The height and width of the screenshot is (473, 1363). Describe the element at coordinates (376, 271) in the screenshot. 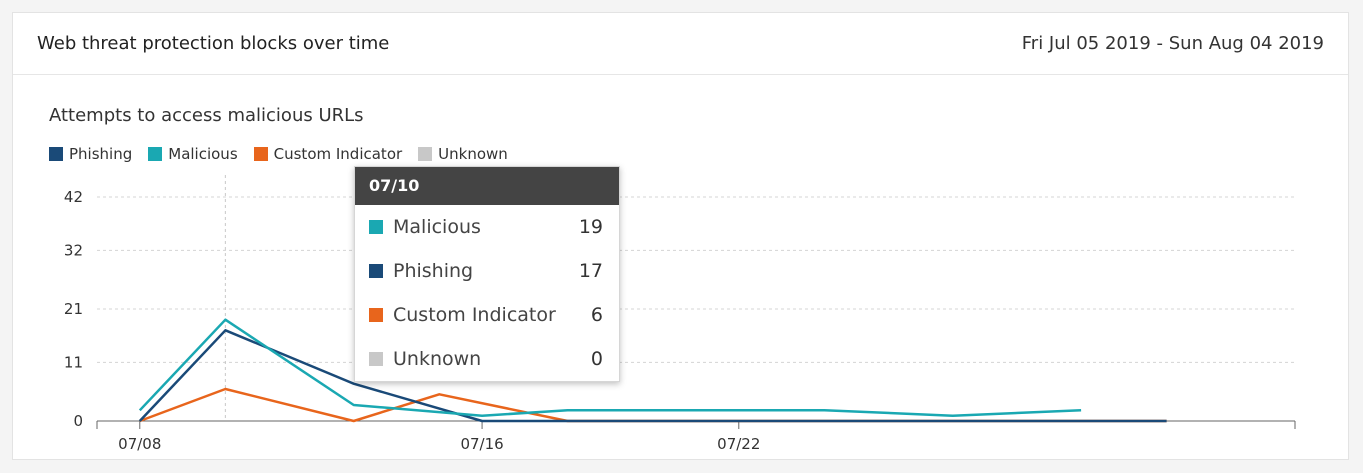

I see `tooltip-swatch-phishing` at that location.